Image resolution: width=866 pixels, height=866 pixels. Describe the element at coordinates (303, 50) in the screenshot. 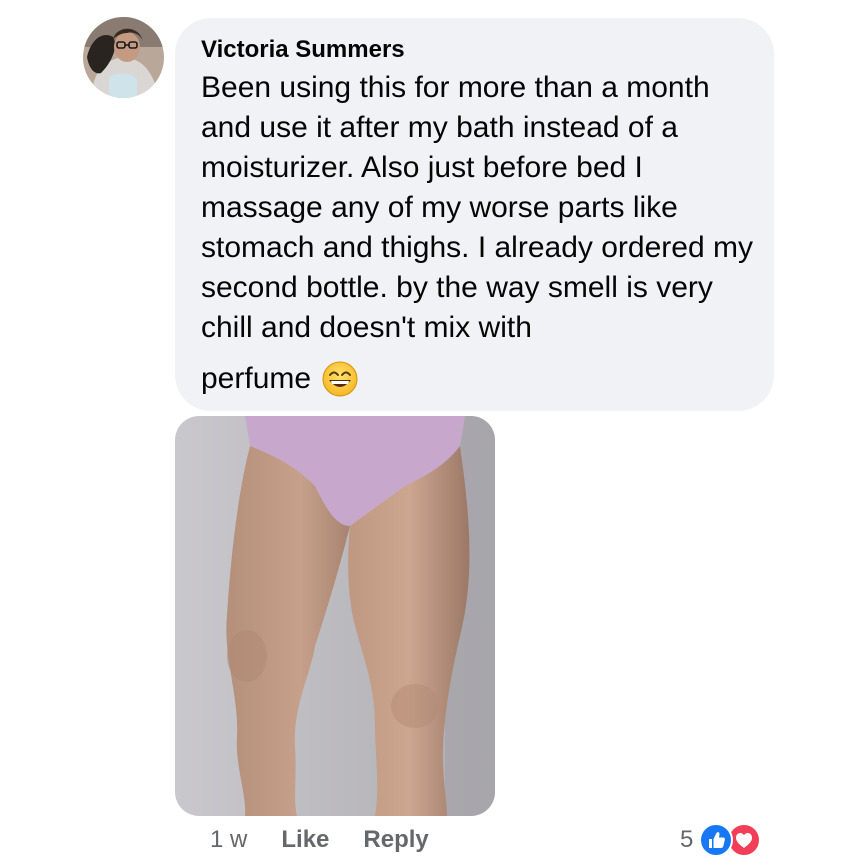

I see `comment-author: Victoria Summers` at that location.